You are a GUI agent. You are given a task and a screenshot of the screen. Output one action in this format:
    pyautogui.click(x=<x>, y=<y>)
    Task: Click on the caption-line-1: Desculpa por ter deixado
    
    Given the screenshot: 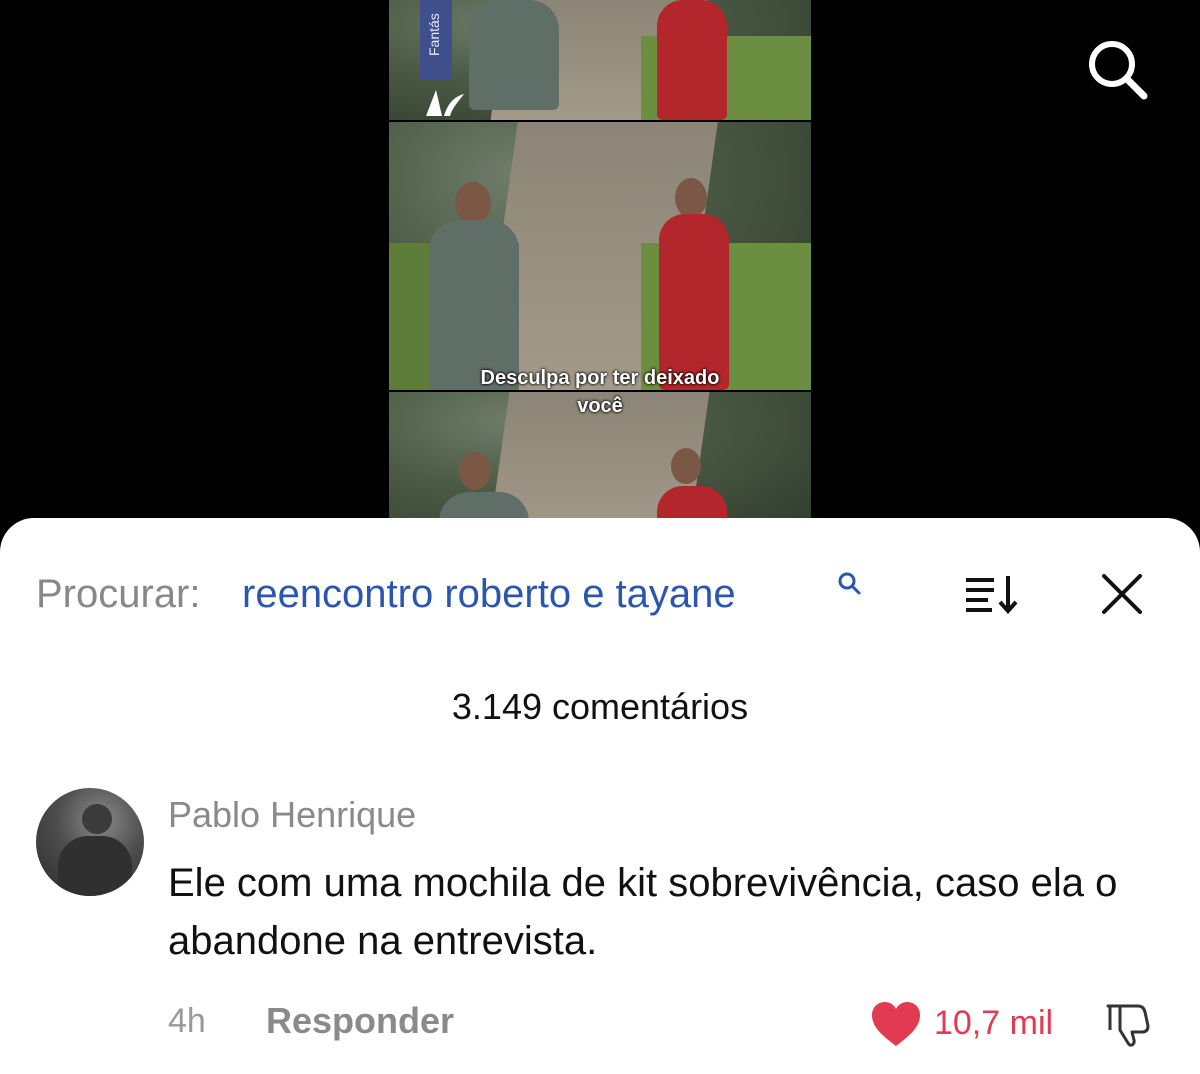 What is the action you would take?
    pyautogui.click(x=600, y=378)
    